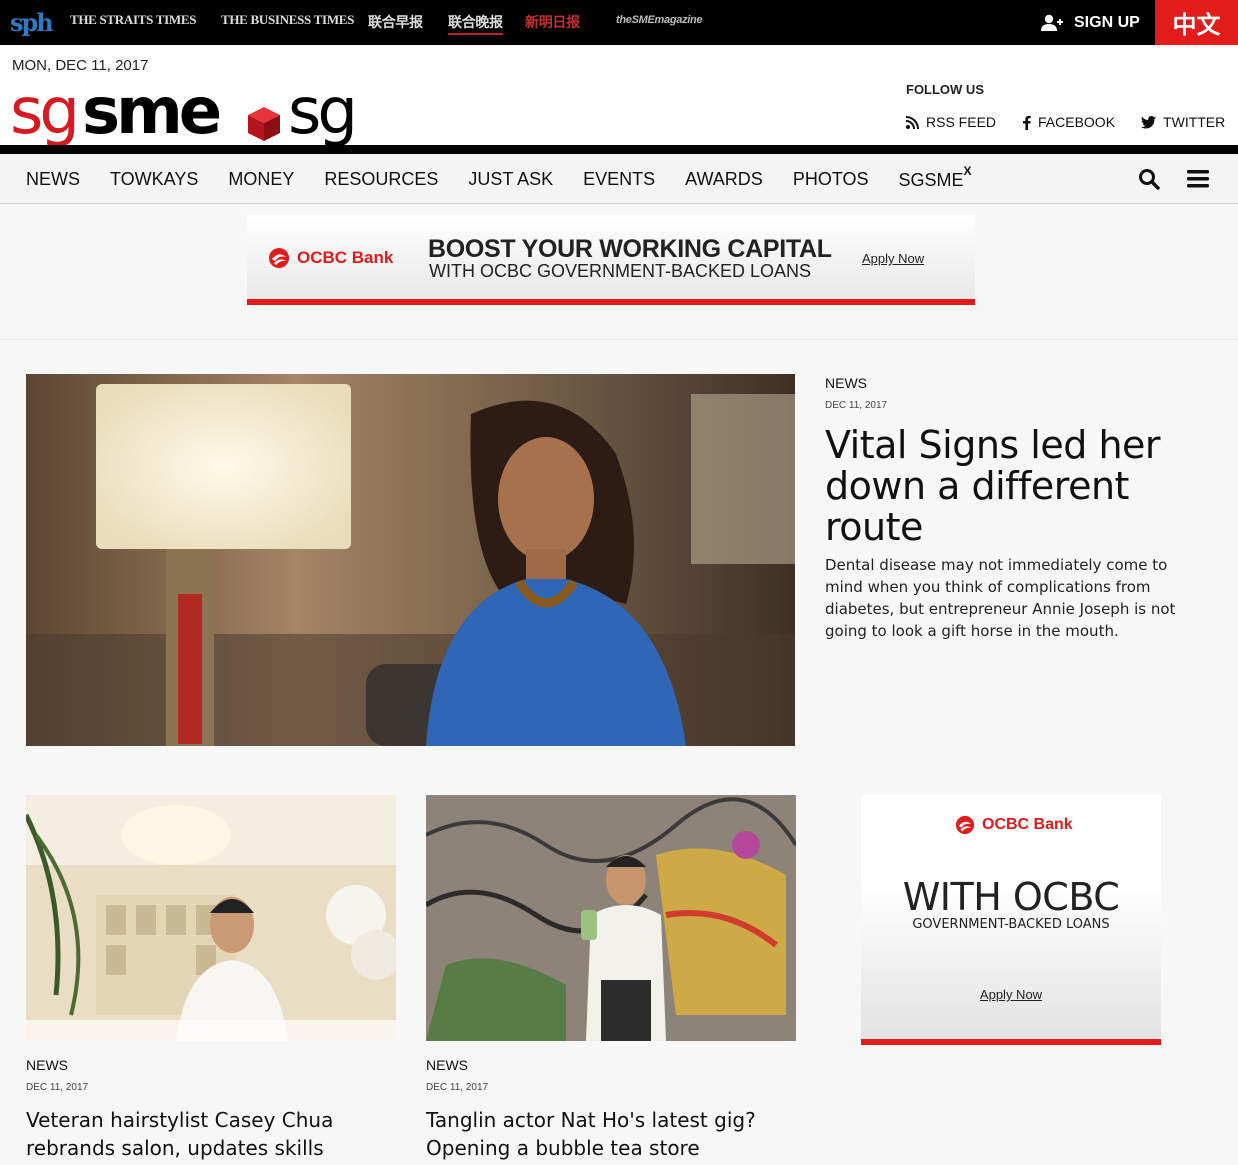 This screenshot has width=1238, height=1165. What do you see at coordinates (381, 179) in the screenshot?
I see `nav-item-resources: RESOURCES` at bounding box center [381, 179].